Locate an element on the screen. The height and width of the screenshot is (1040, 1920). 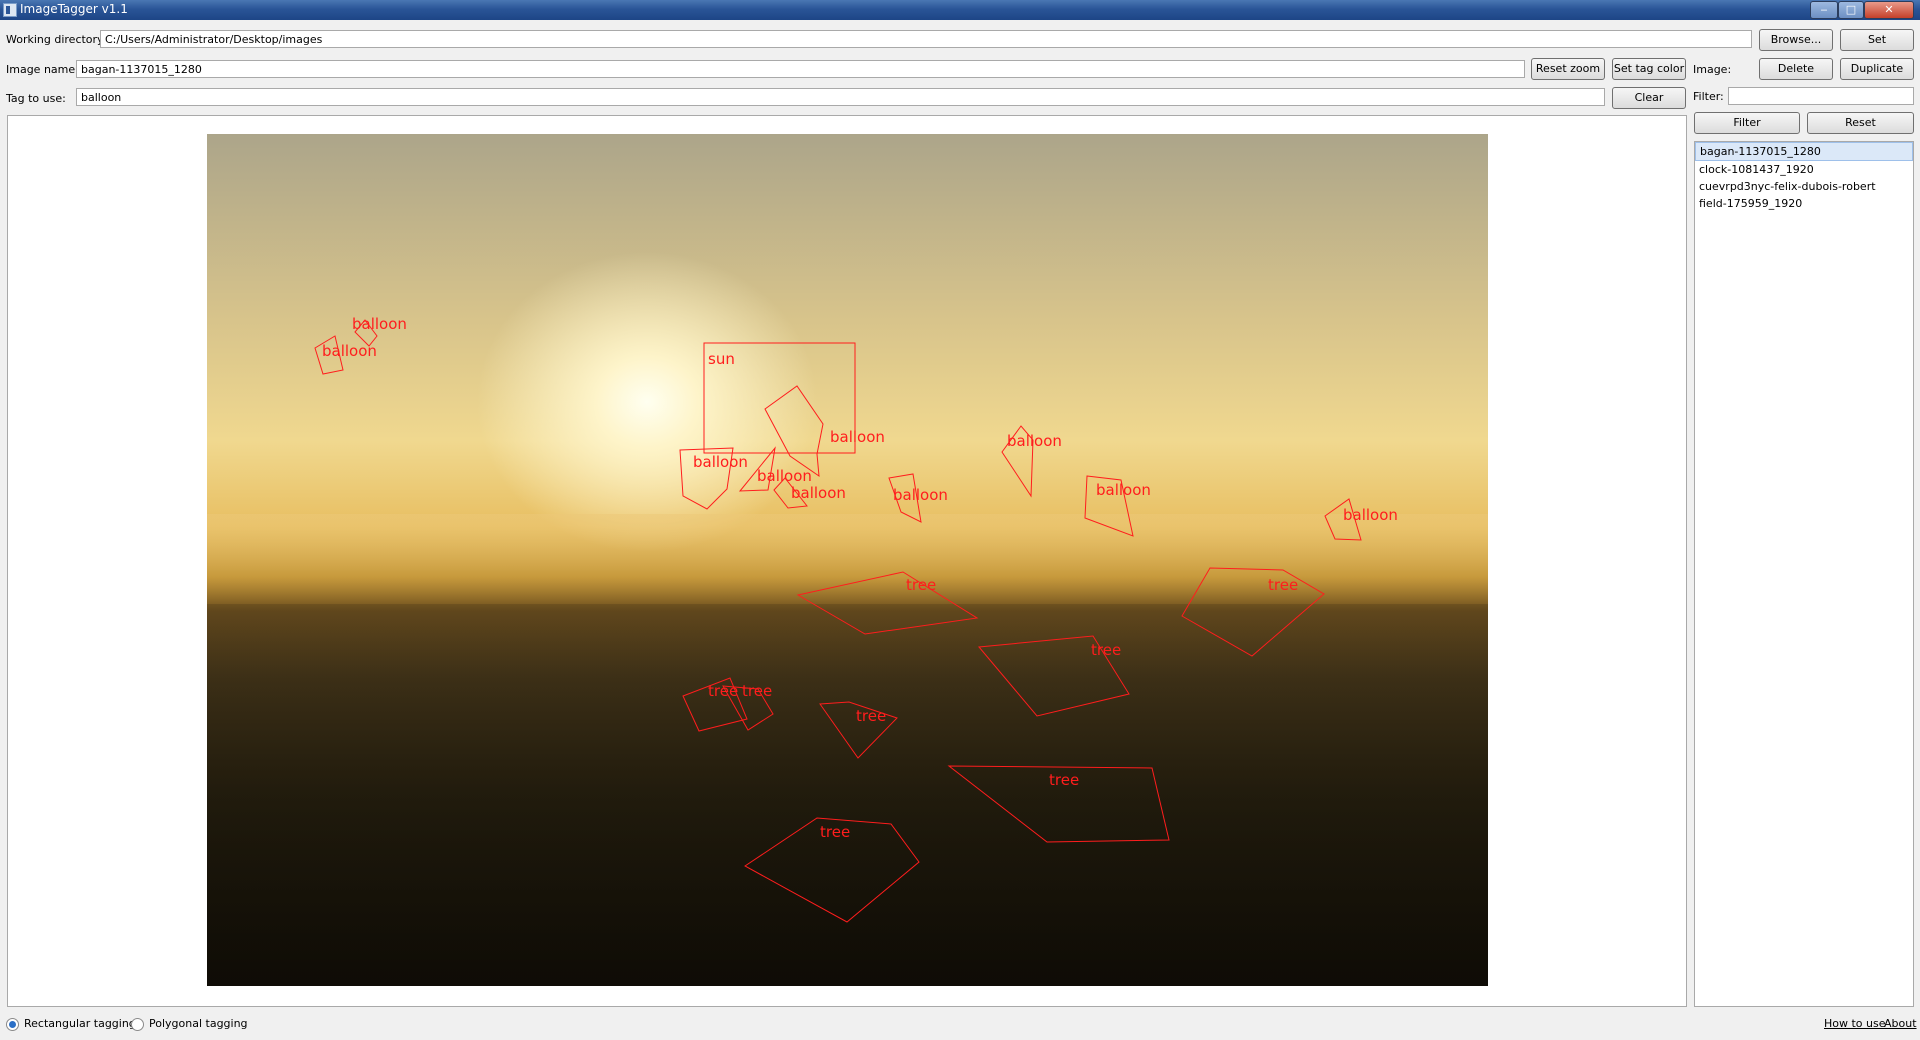
filter-button: Filter is located at coordinates (1747, 123).